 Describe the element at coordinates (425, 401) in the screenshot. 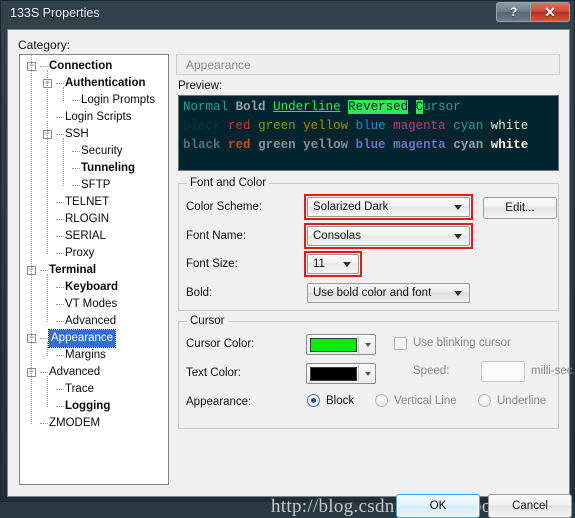

I see `radio-vertical-line-label: Vertical Line` at that location.